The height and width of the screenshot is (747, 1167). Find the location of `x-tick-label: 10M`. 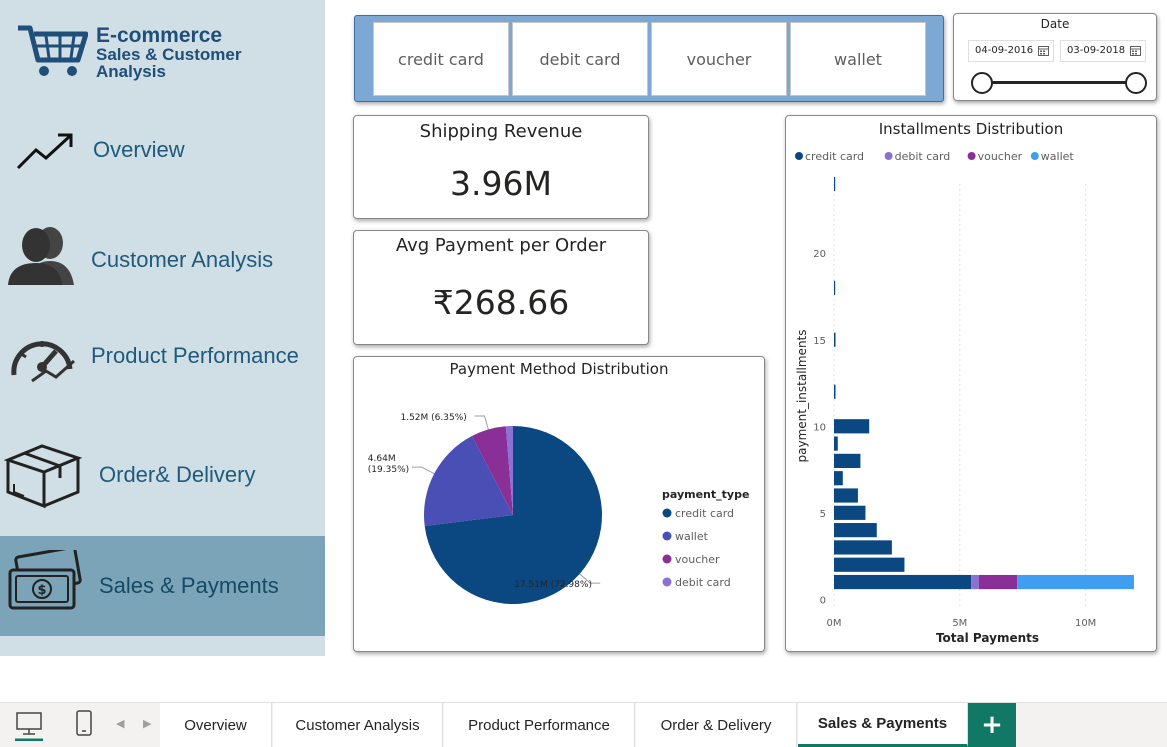

x-tick-label: 10M is located at coordinates (1085, 623).